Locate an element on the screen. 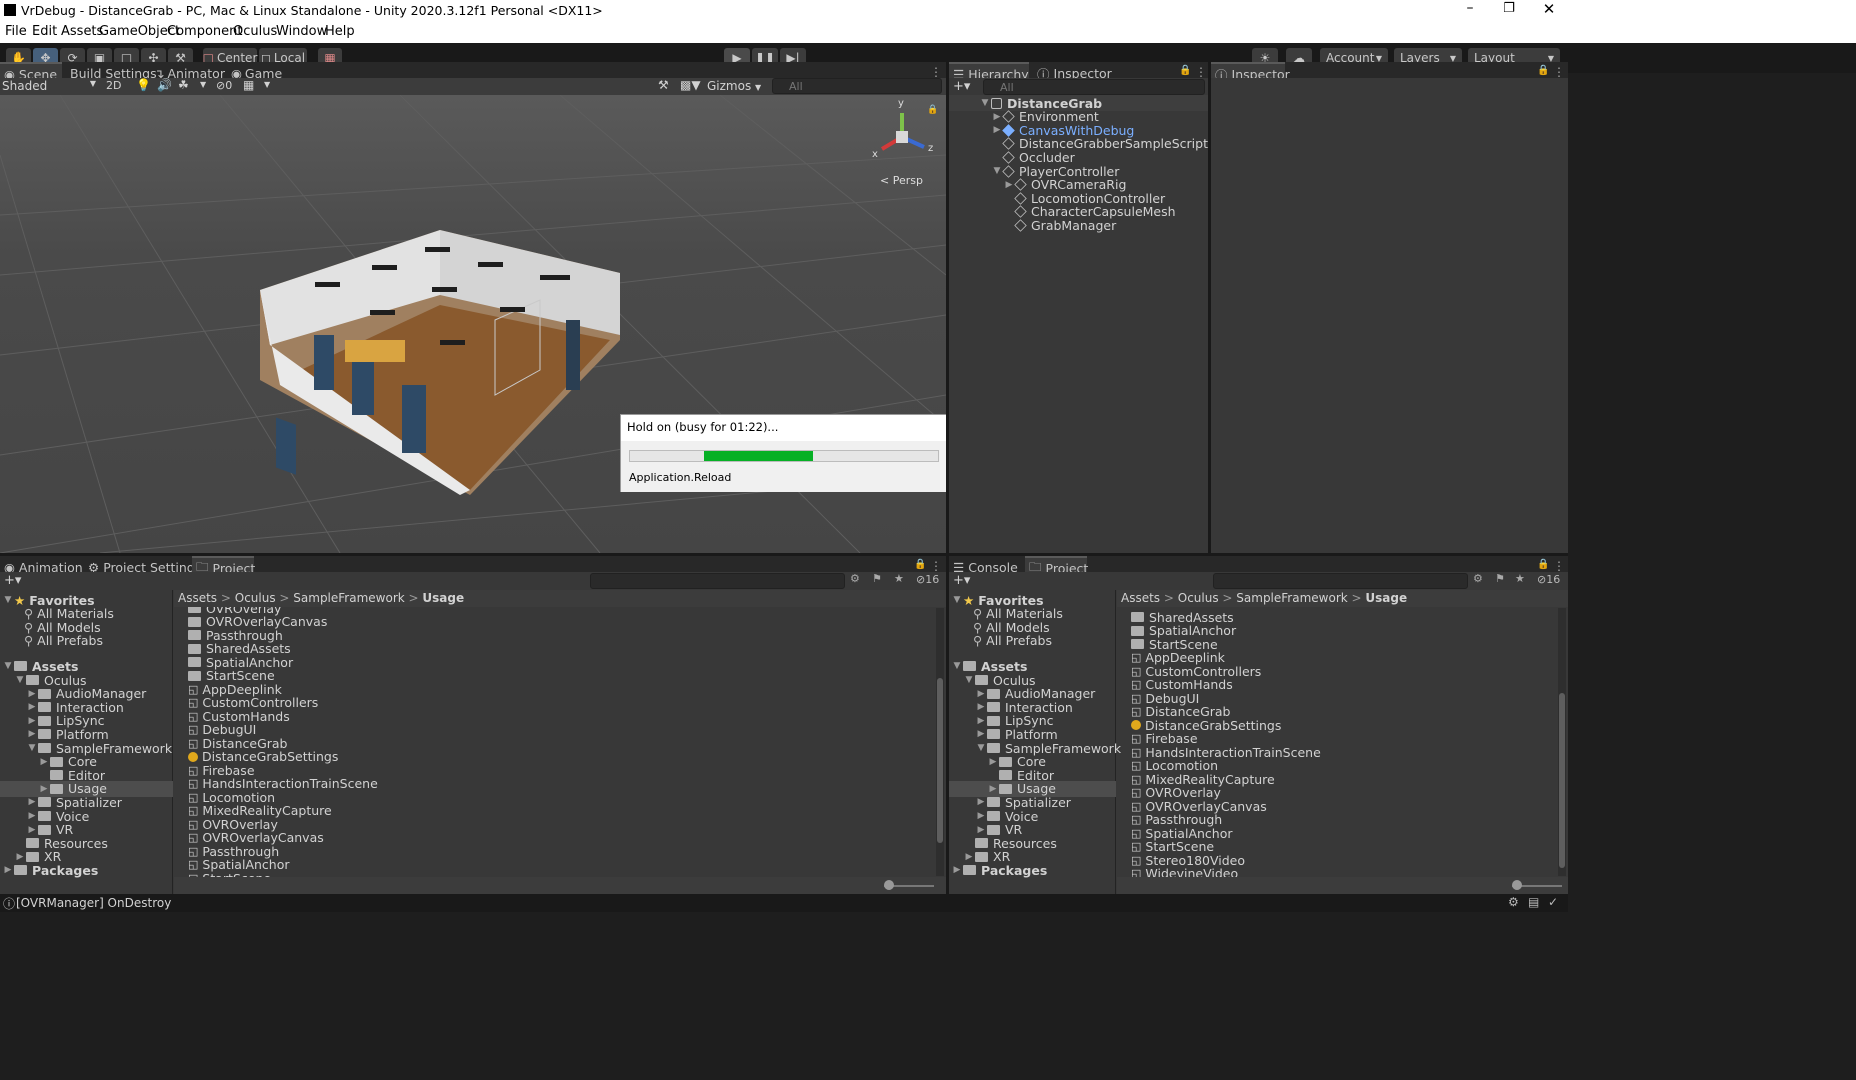  perspective-label: < Persp is located at coordinates (901, 180).